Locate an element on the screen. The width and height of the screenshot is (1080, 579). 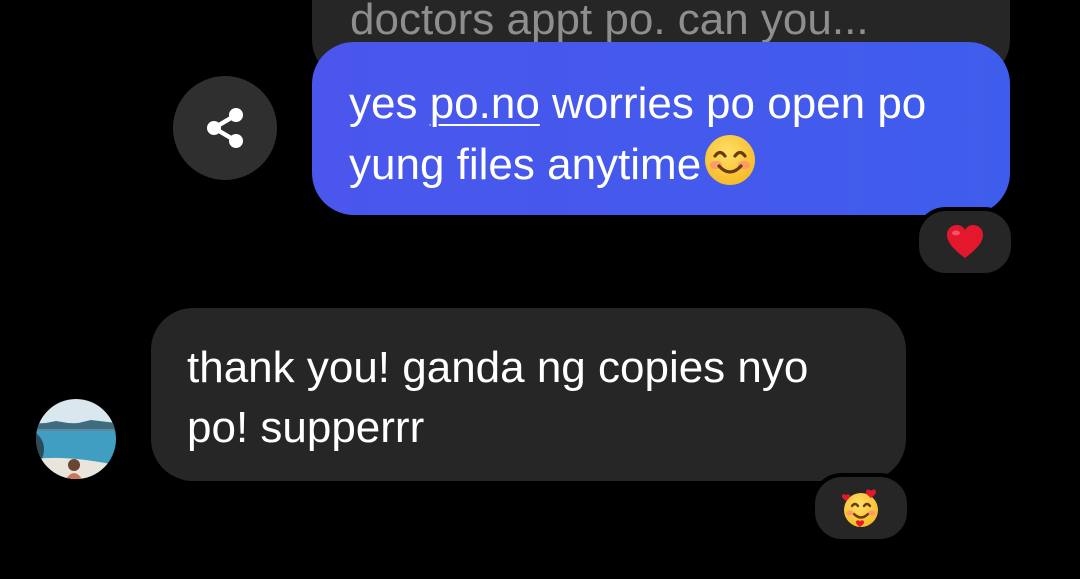
red-heart-icon is located at coordinates (965, 241).